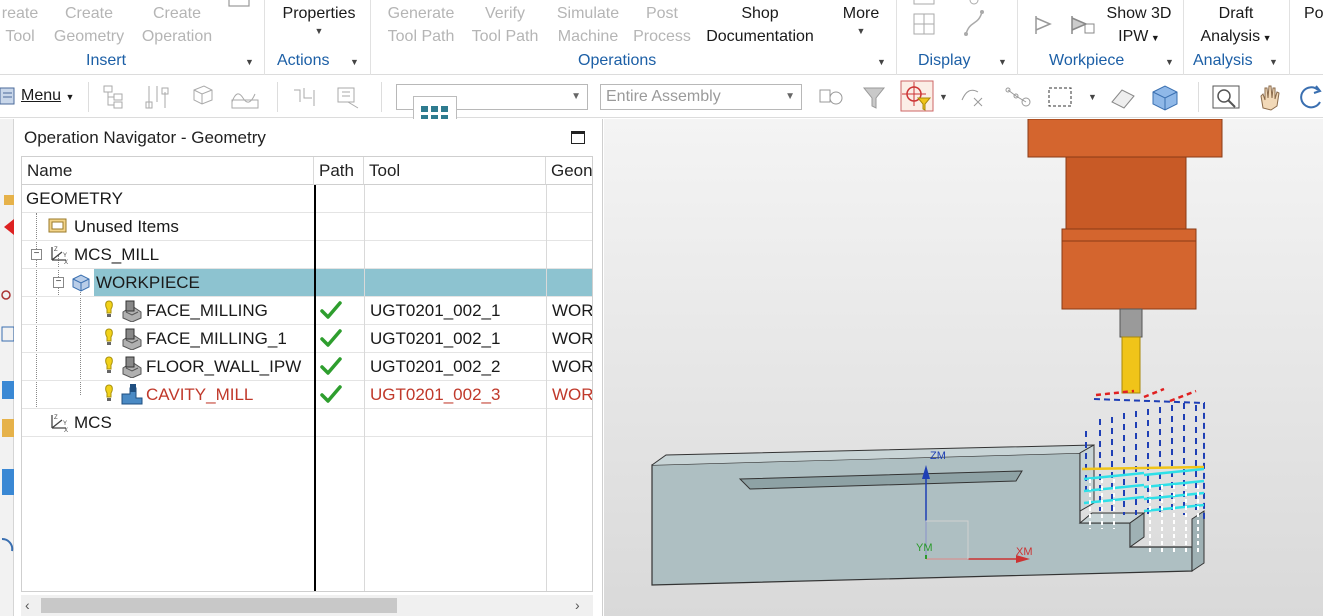 The image size is (1323, 616). Describe the element at coordinates (943, 97) in the screenshot. I see `snap-dropdown-arrow: ▼` at that location.